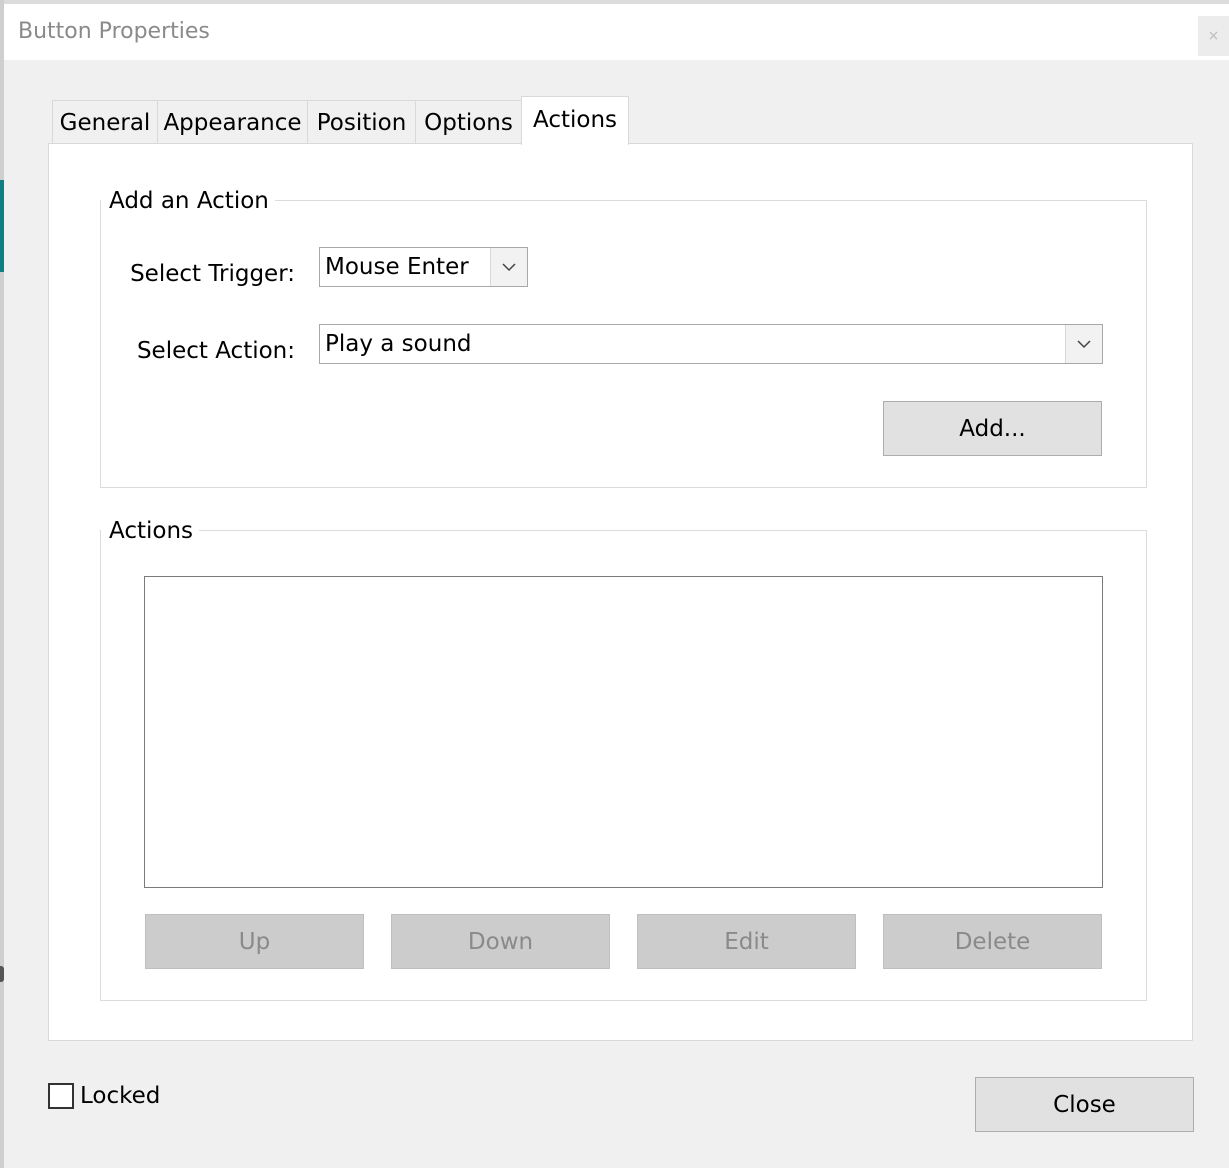 Image resolution: width=1229 pixels, height=1168 pixels. I want to click on trigger-select: Mouse Enter, so click(423, 267).